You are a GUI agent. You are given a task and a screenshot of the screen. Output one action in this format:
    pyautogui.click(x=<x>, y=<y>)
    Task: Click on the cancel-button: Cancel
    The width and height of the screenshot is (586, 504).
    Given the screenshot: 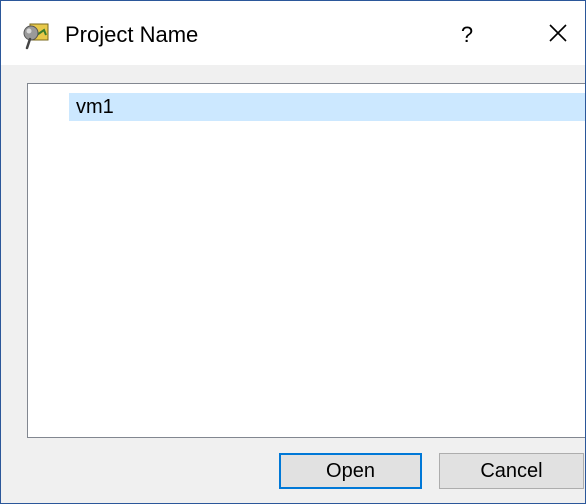 What is the action you would take?
    pyautogui.click(x=511, y=471)
    